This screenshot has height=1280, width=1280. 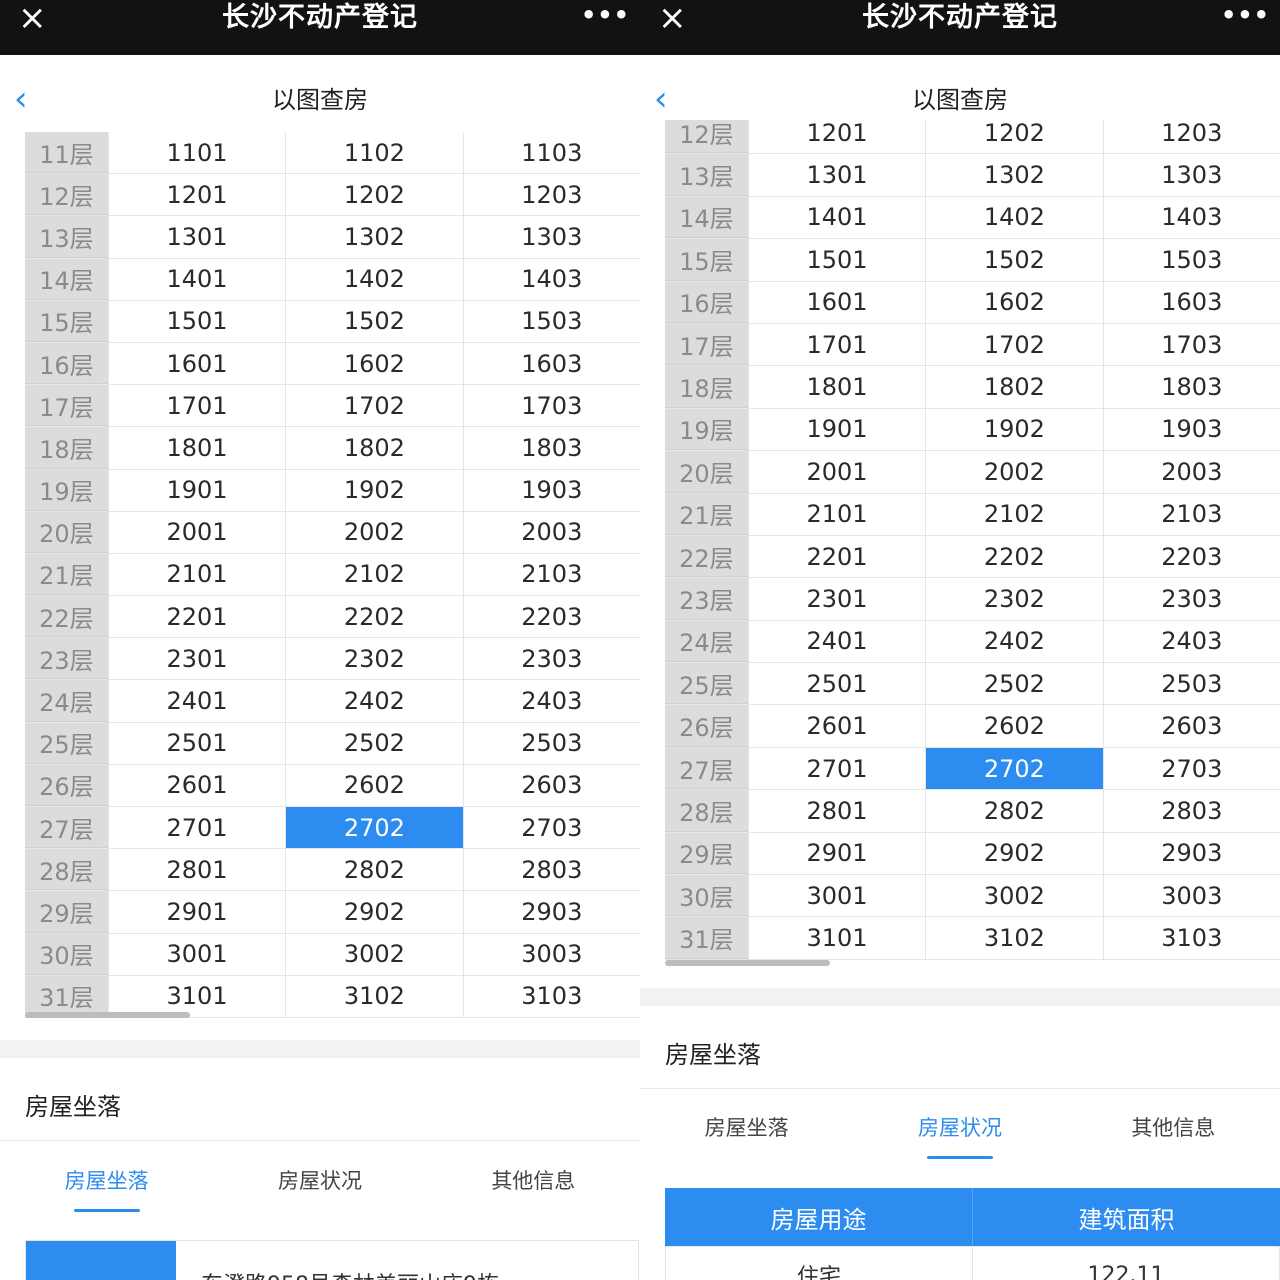 What do you see at coordinates (1013, 344) in the screenshot?
I see `unit-cell: 1702` at bounding box center [1013, 344].